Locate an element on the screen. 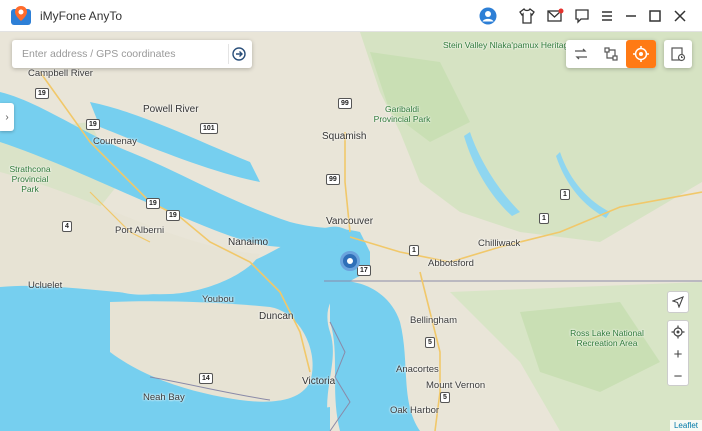 The image size is (702, 431). place-label: Neah Bay is located at coordinates (164, 397).